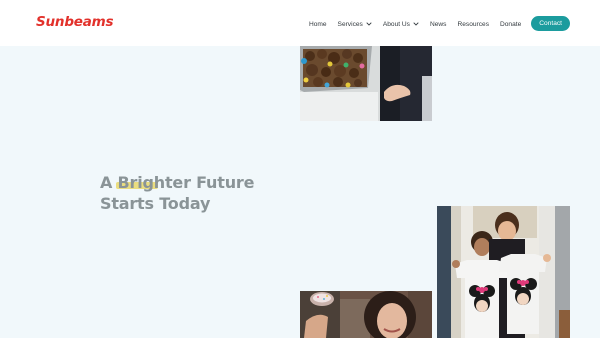  I want to click on nav-item-home: Home, so click(318, 24).